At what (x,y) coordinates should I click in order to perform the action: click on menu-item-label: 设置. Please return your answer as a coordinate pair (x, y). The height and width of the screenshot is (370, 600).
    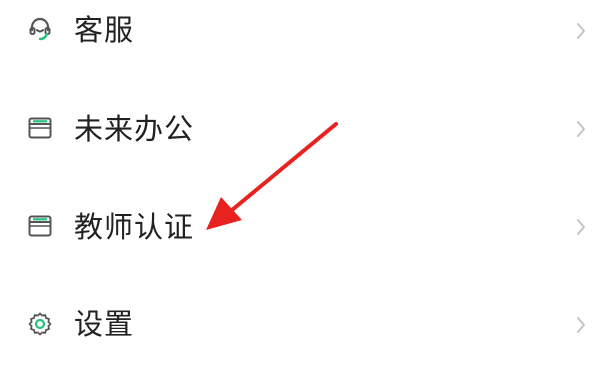
    Looking at the image, I should click on (104, 324).